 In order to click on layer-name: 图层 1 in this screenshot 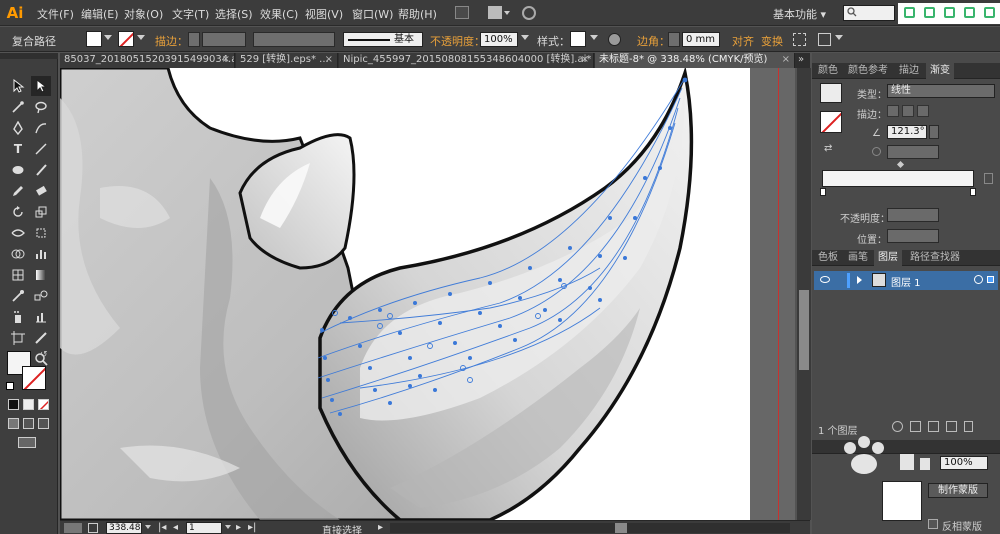, I will do `click(906, 281)`.